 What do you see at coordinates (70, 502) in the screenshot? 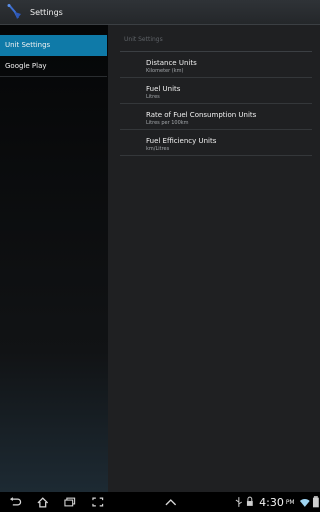
I see `recent-apps-icon` at bounding box center [70, 502].